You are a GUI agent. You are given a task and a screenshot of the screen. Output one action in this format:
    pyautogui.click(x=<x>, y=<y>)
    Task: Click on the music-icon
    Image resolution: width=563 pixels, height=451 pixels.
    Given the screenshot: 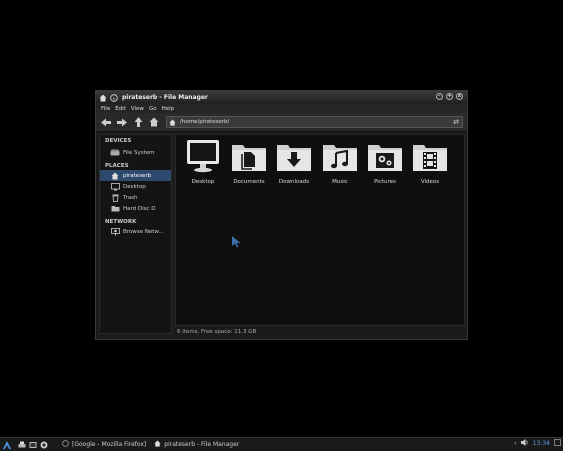 What is the action you would take?
    pyautogui.click(x=340, y=158)
    